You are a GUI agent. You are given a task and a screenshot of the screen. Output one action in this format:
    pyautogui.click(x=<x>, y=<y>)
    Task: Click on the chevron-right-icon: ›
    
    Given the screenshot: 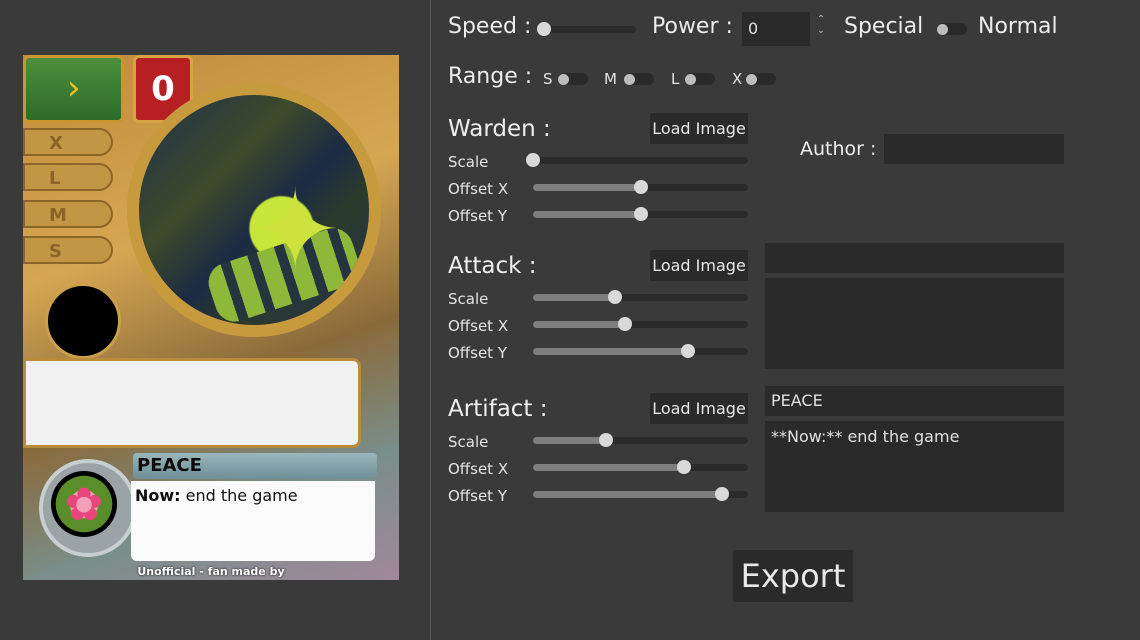 What is the action you would take?
    pyautogui.click(x=74, y=88)
    